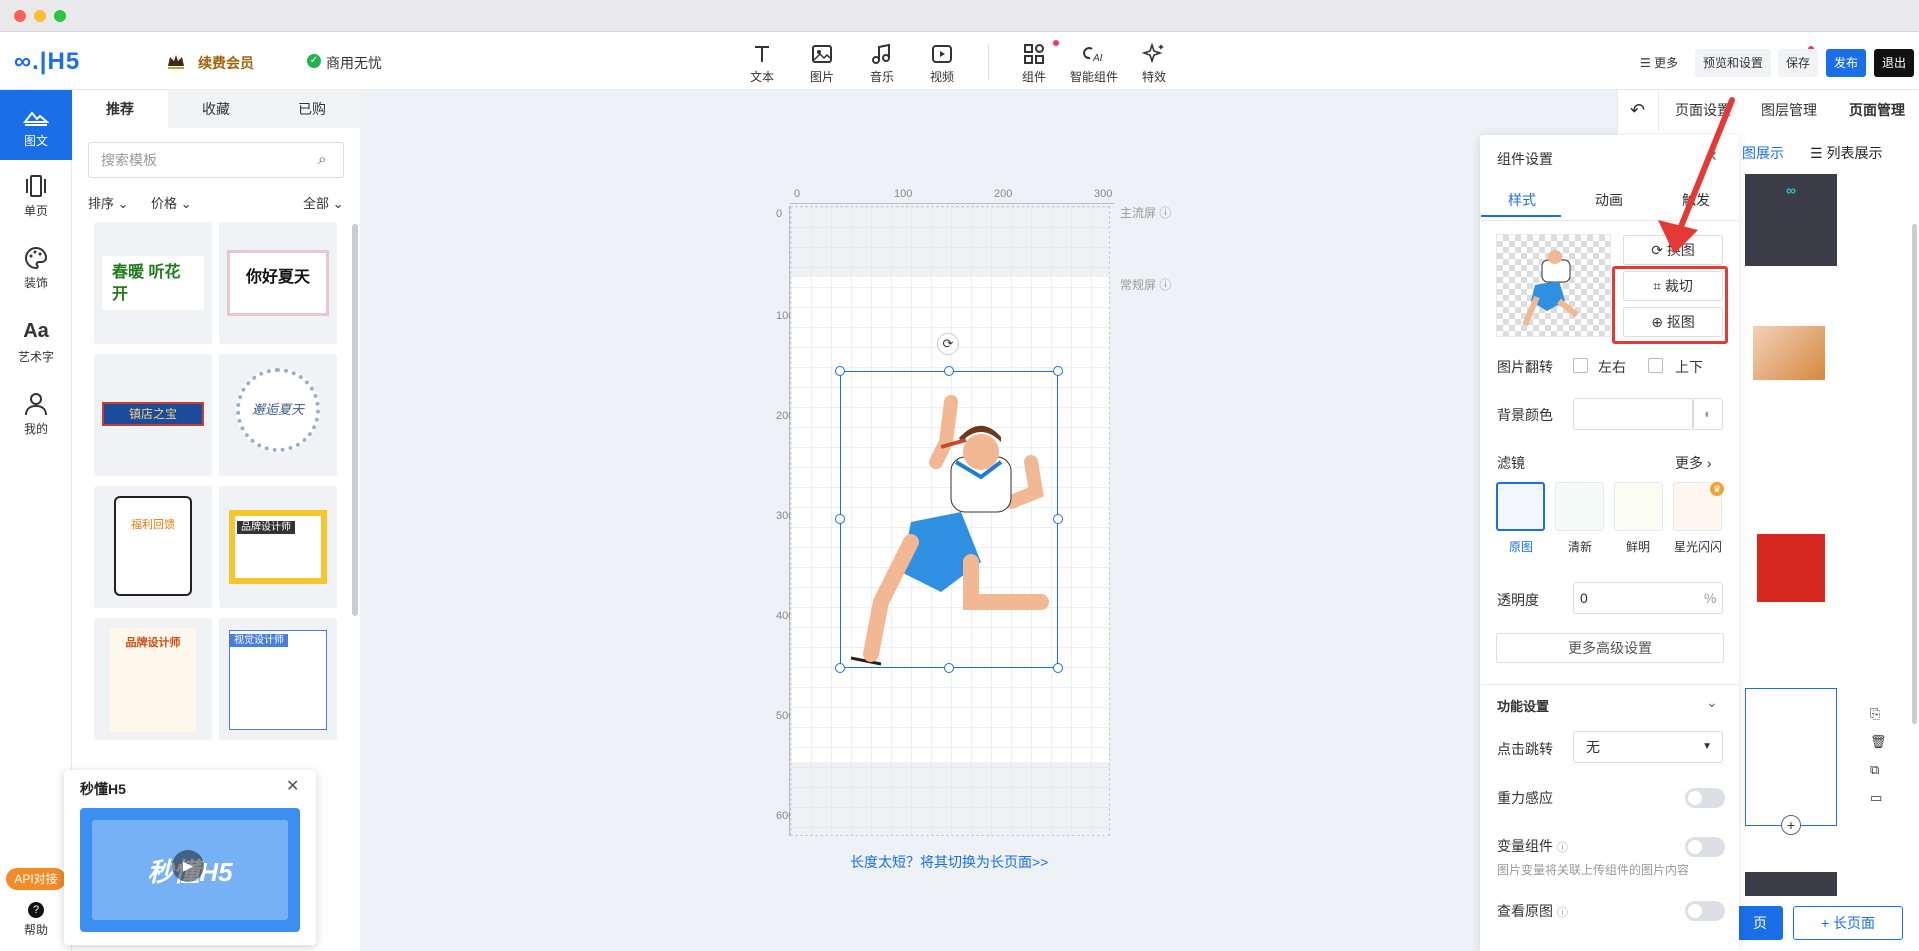 This screenshot has height=951, width=1919. I want to click on video-icon, so click(942, 54).